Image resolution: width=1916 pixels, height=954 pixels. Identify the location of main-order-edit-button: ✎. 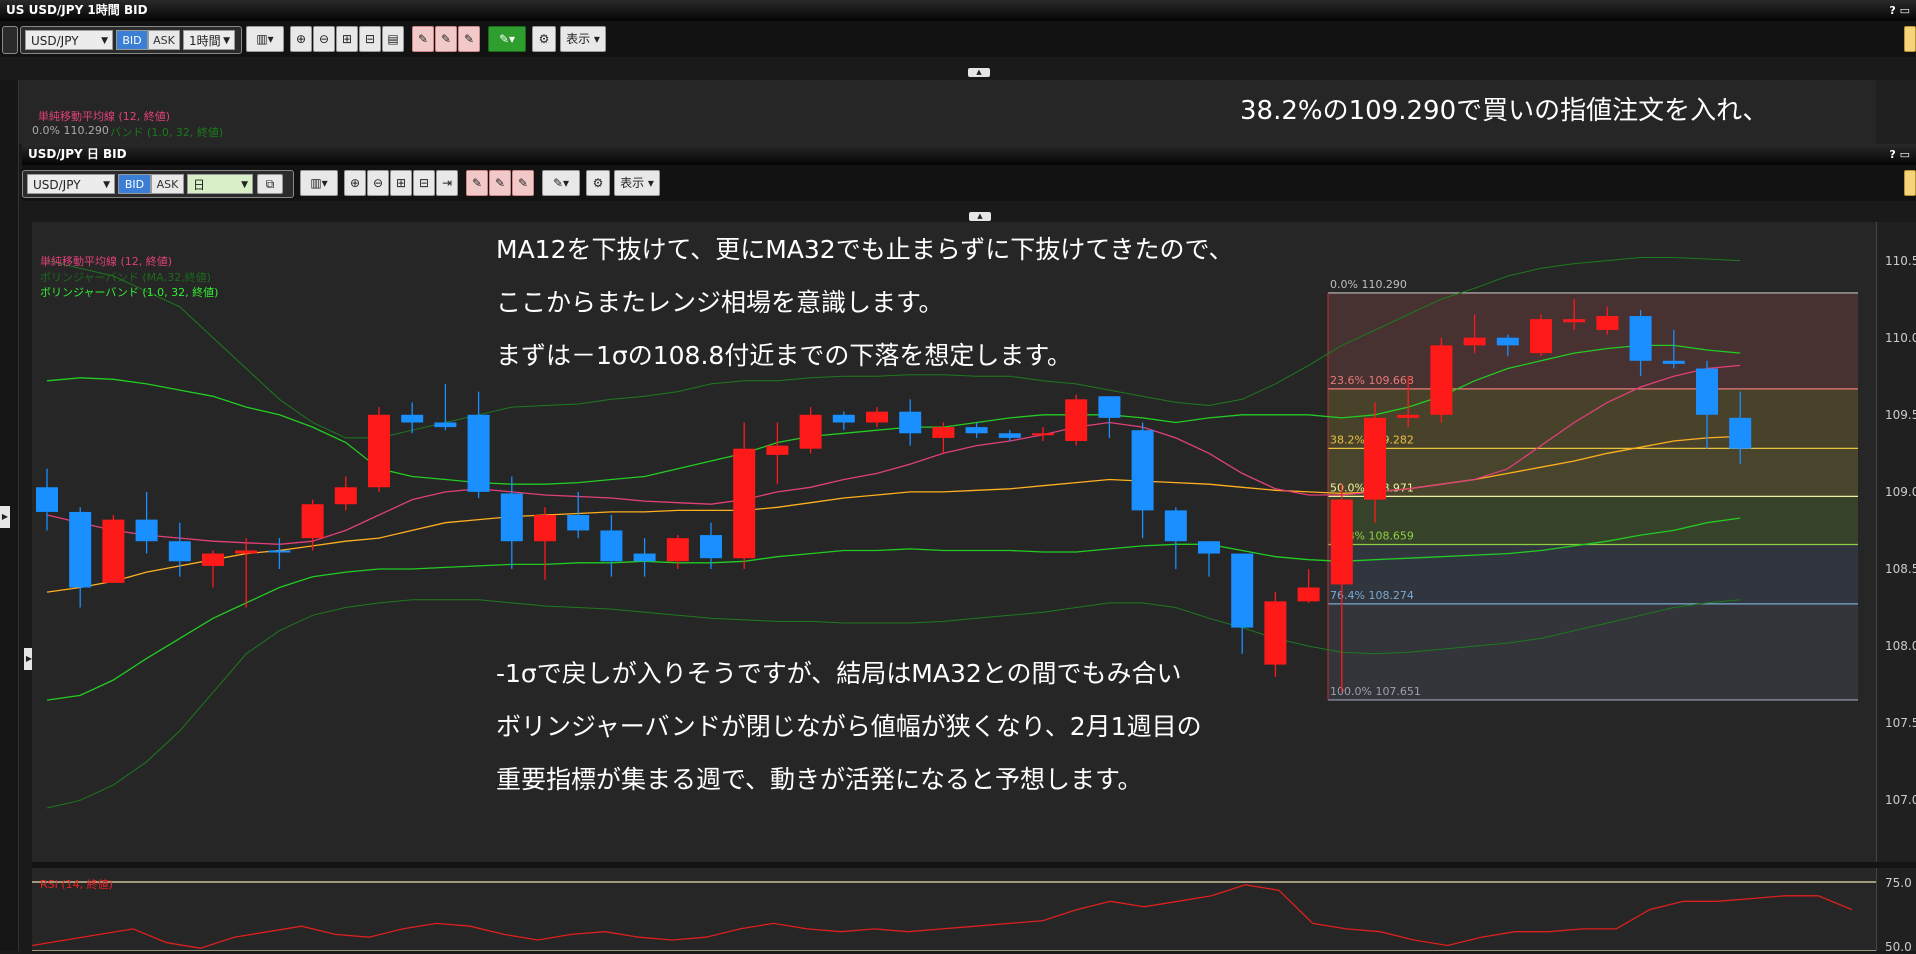
(500, 183).